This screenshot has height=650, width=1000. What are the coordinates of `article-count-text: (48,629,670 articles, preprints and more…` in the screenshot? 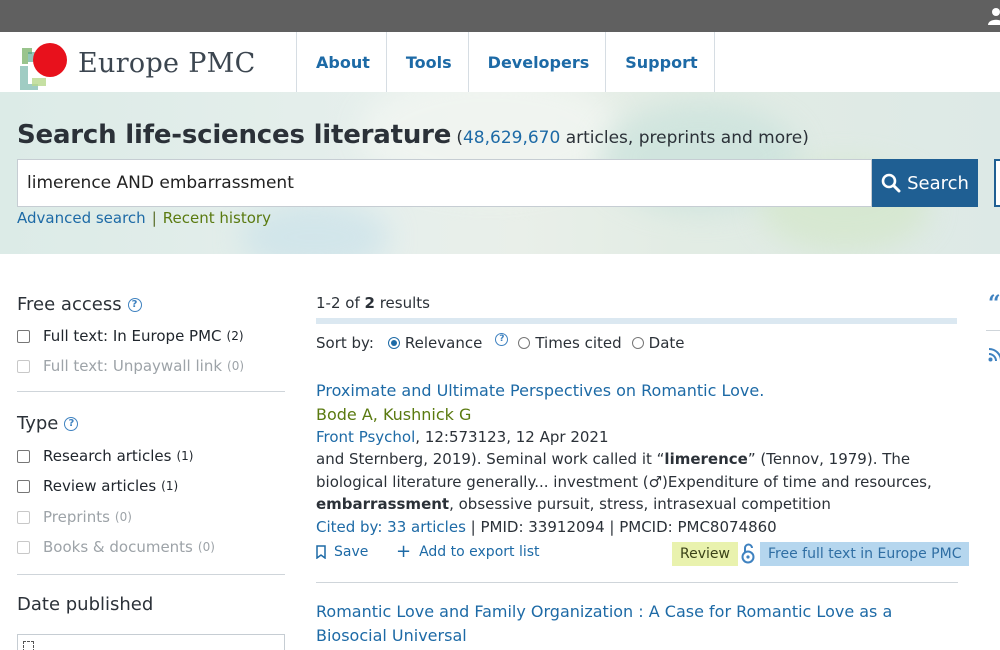 It's located at (632, 138).